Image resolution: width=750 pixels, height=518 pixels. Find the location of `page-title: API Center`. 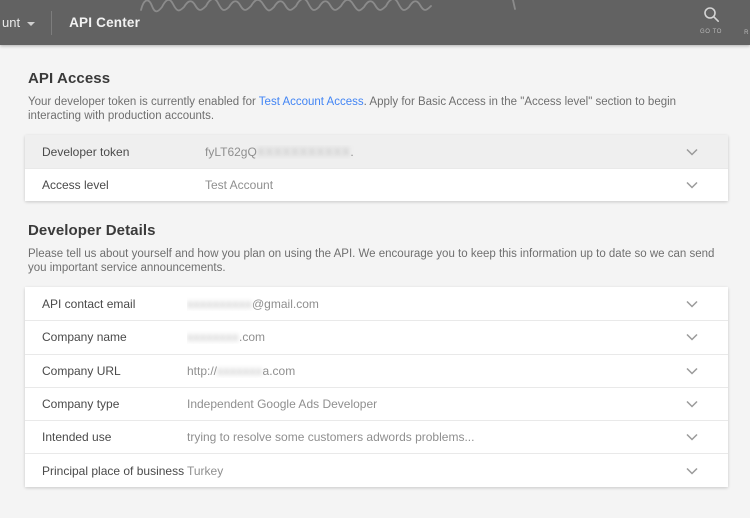

page-title: API Center is located at coordinates (105, 22).